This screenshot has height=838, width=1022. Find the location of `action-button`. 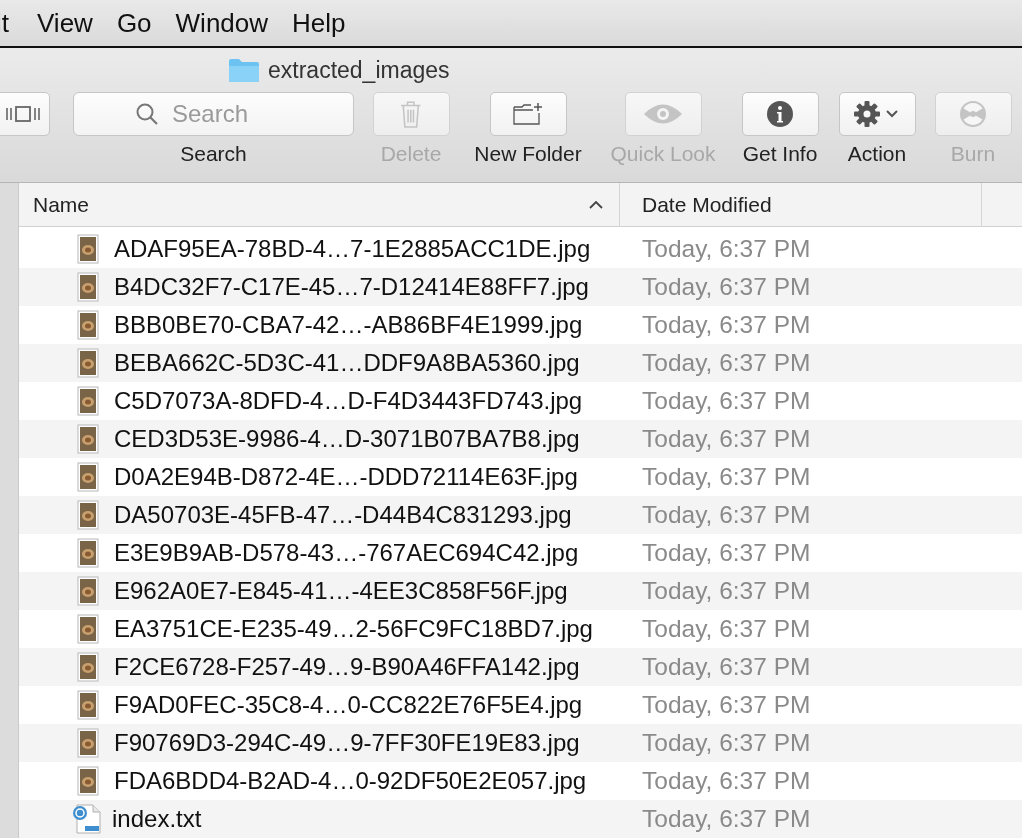

action-button is located at coordinates (877, 114).